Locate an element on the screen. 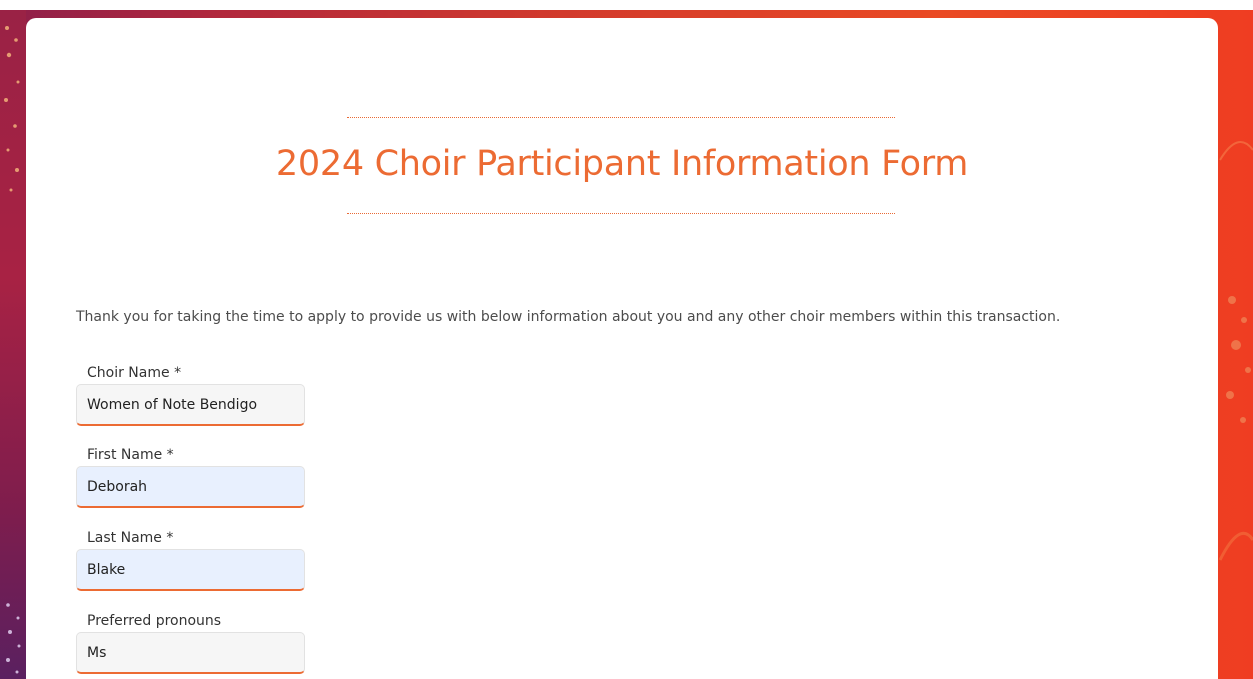 The height and width of the screenshot is (679, 1253). background-decor-left is located at coordinates (13, 344).